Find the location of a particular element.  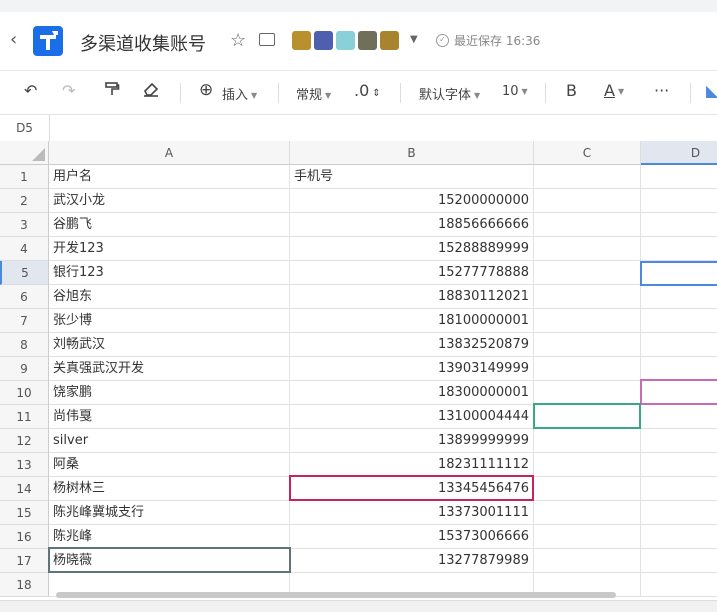

decimal-button: .0 ⇕ is located at coordinates (367, 90).